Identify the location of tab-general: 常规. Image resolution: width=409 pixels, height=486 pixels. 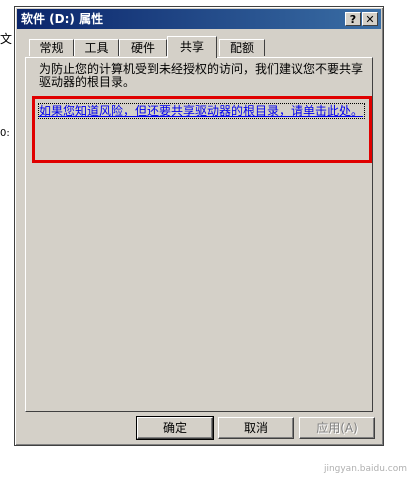
(51, 47).